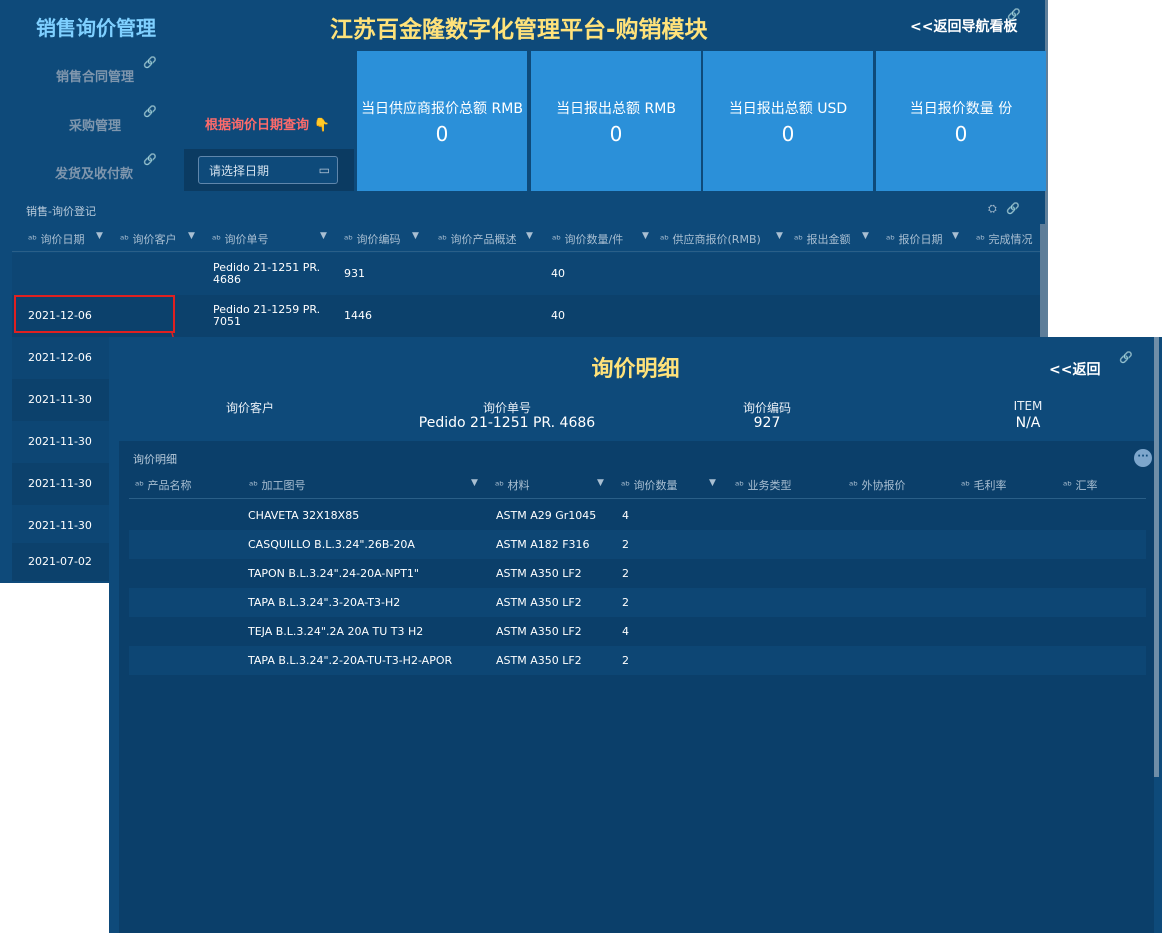 The width and height of the screenshot is (1162, 933). What do you see at coordinates (1080, 485) in the screenshot?
I see `column-header: ᵃᵇ 汇率` at bounding box center [1080, 485].